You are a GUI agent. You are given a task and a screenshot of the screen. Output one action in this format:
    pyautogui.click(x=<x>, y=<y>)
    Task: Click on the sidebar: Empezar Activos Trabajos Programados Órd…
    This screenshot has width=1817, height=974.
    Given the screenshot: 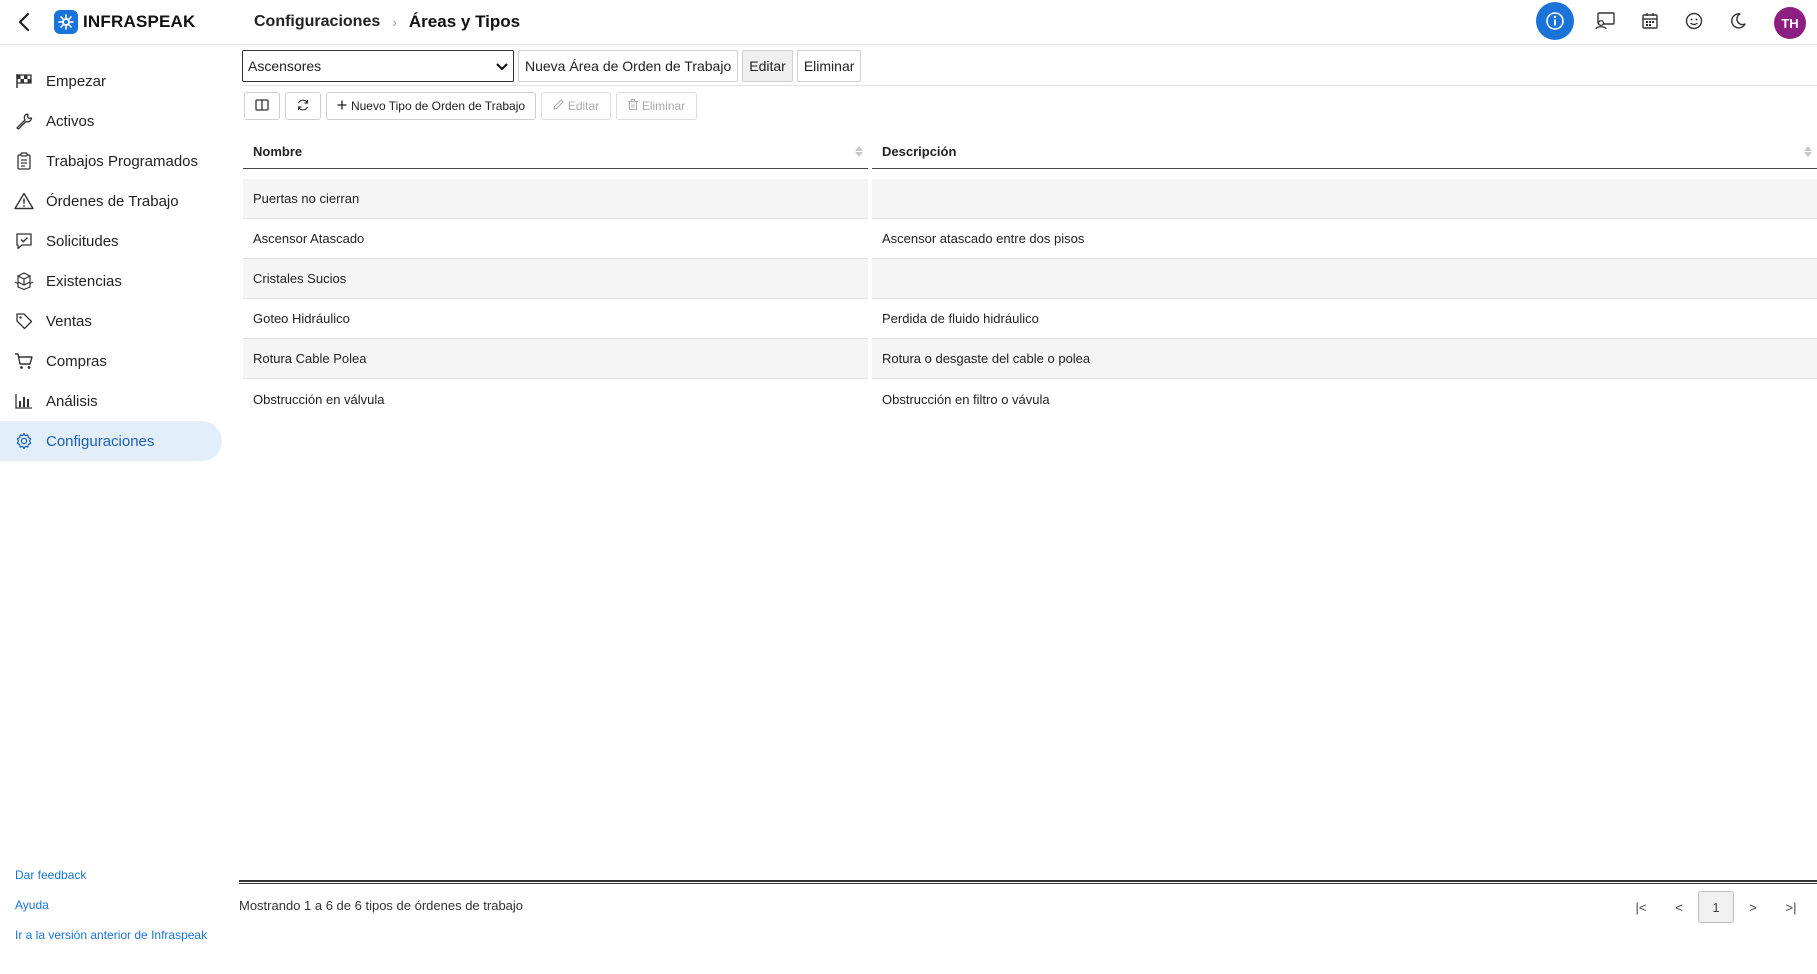 What is the action you would take?
    pyautogui.click(x=114, y=510)
    